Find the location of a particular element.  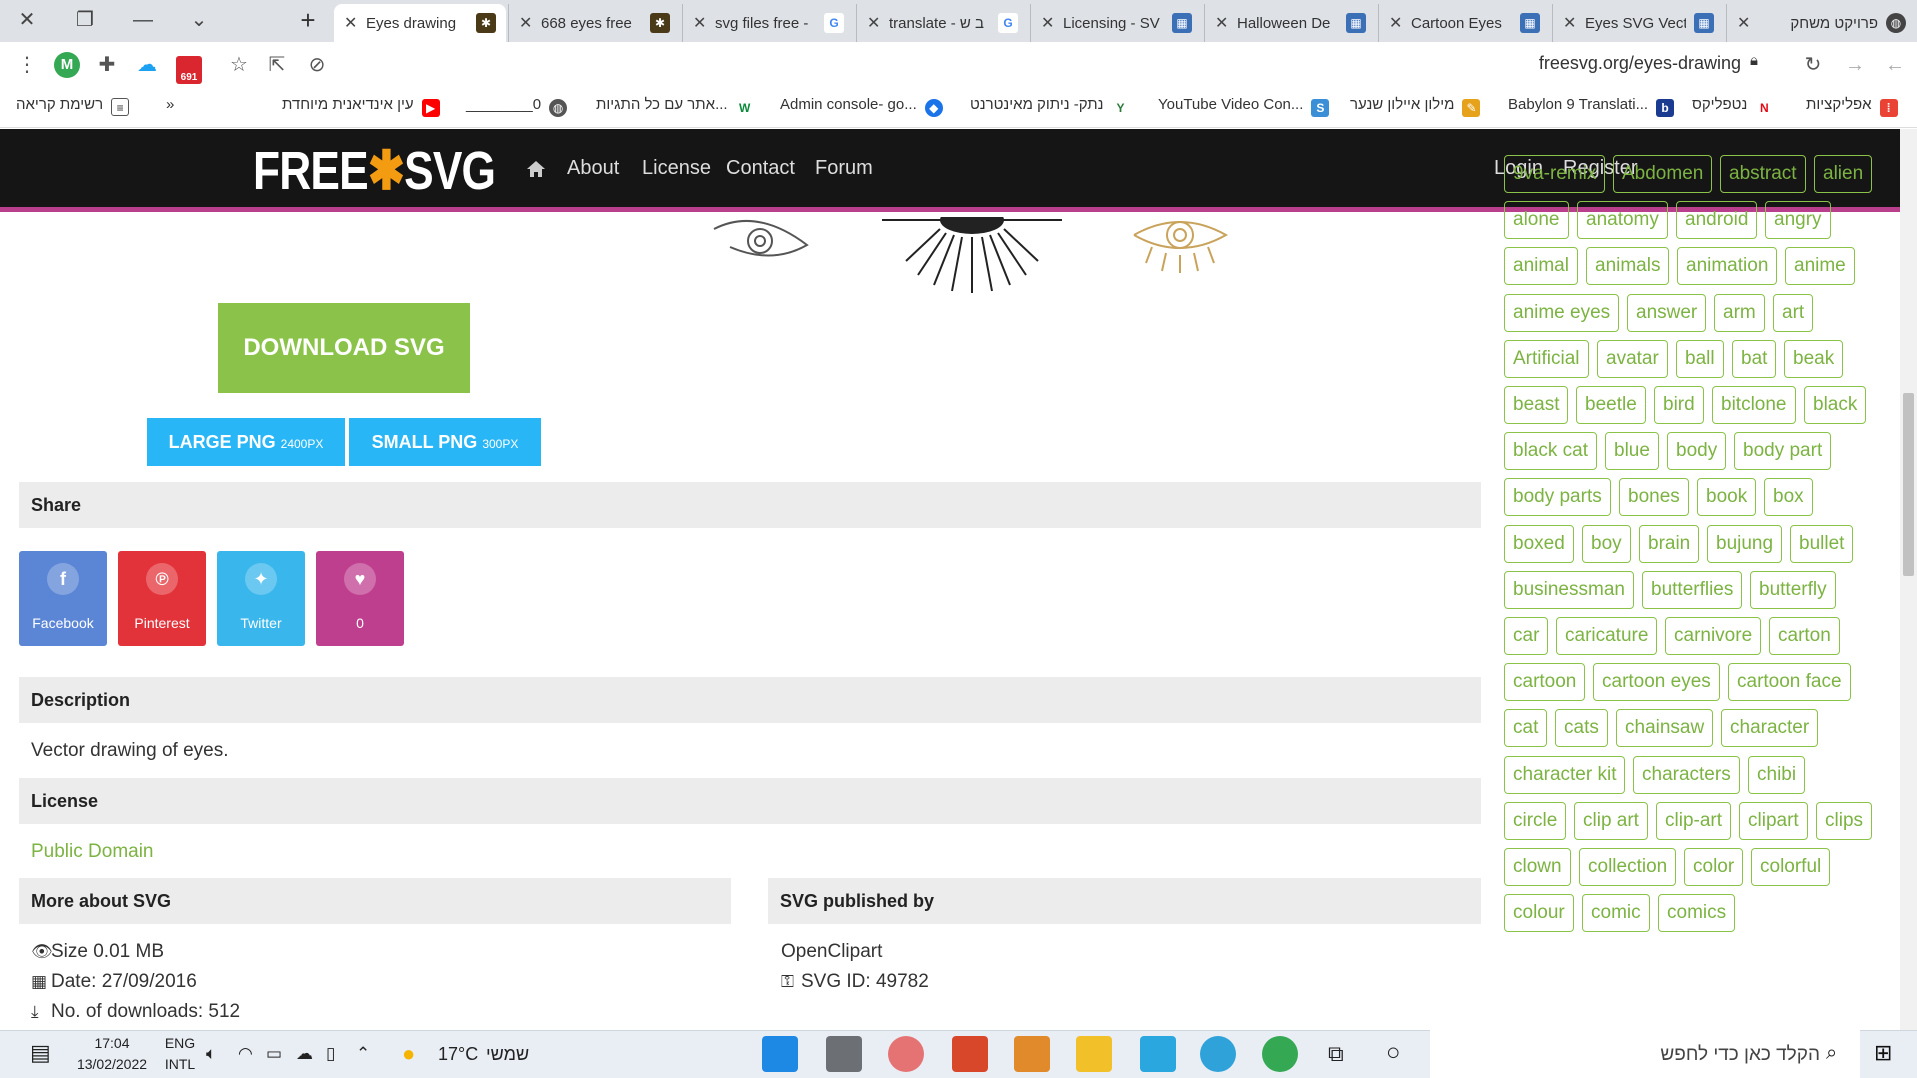

tag-link: circle is located at coordinates (1535, 821).